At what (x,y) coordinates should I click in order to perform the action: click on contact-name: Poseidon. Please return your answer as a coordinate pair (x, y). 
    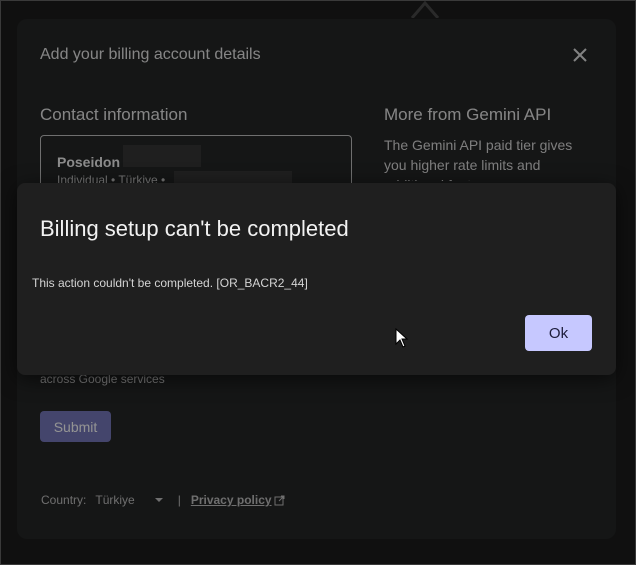
    Looking at the image, I should click on (89, 162).